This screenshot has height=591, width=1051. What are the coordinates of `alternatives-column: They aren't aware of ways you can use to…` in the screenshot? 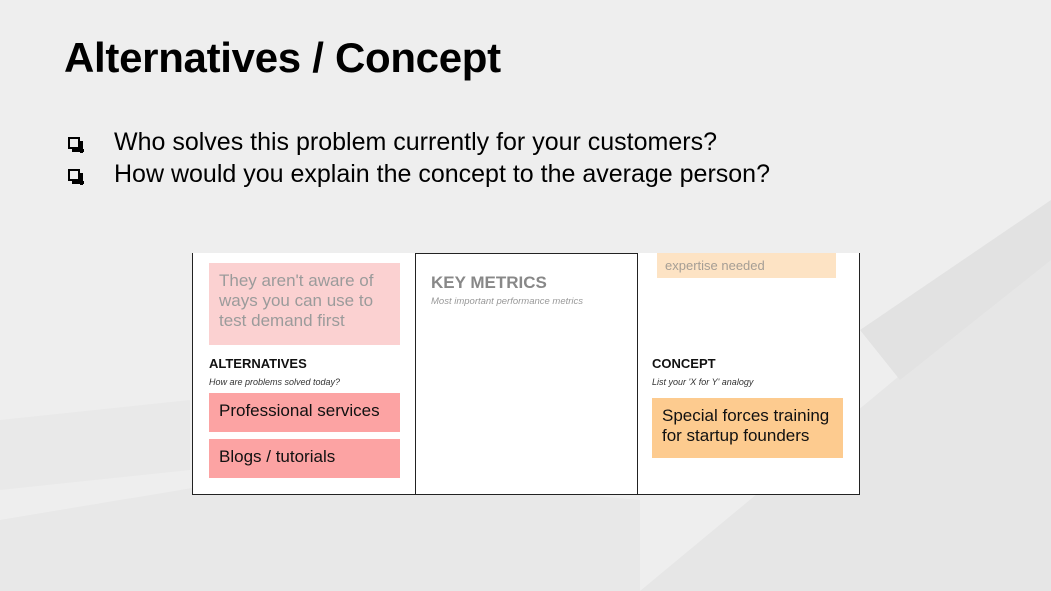 It's located at (304, 373).